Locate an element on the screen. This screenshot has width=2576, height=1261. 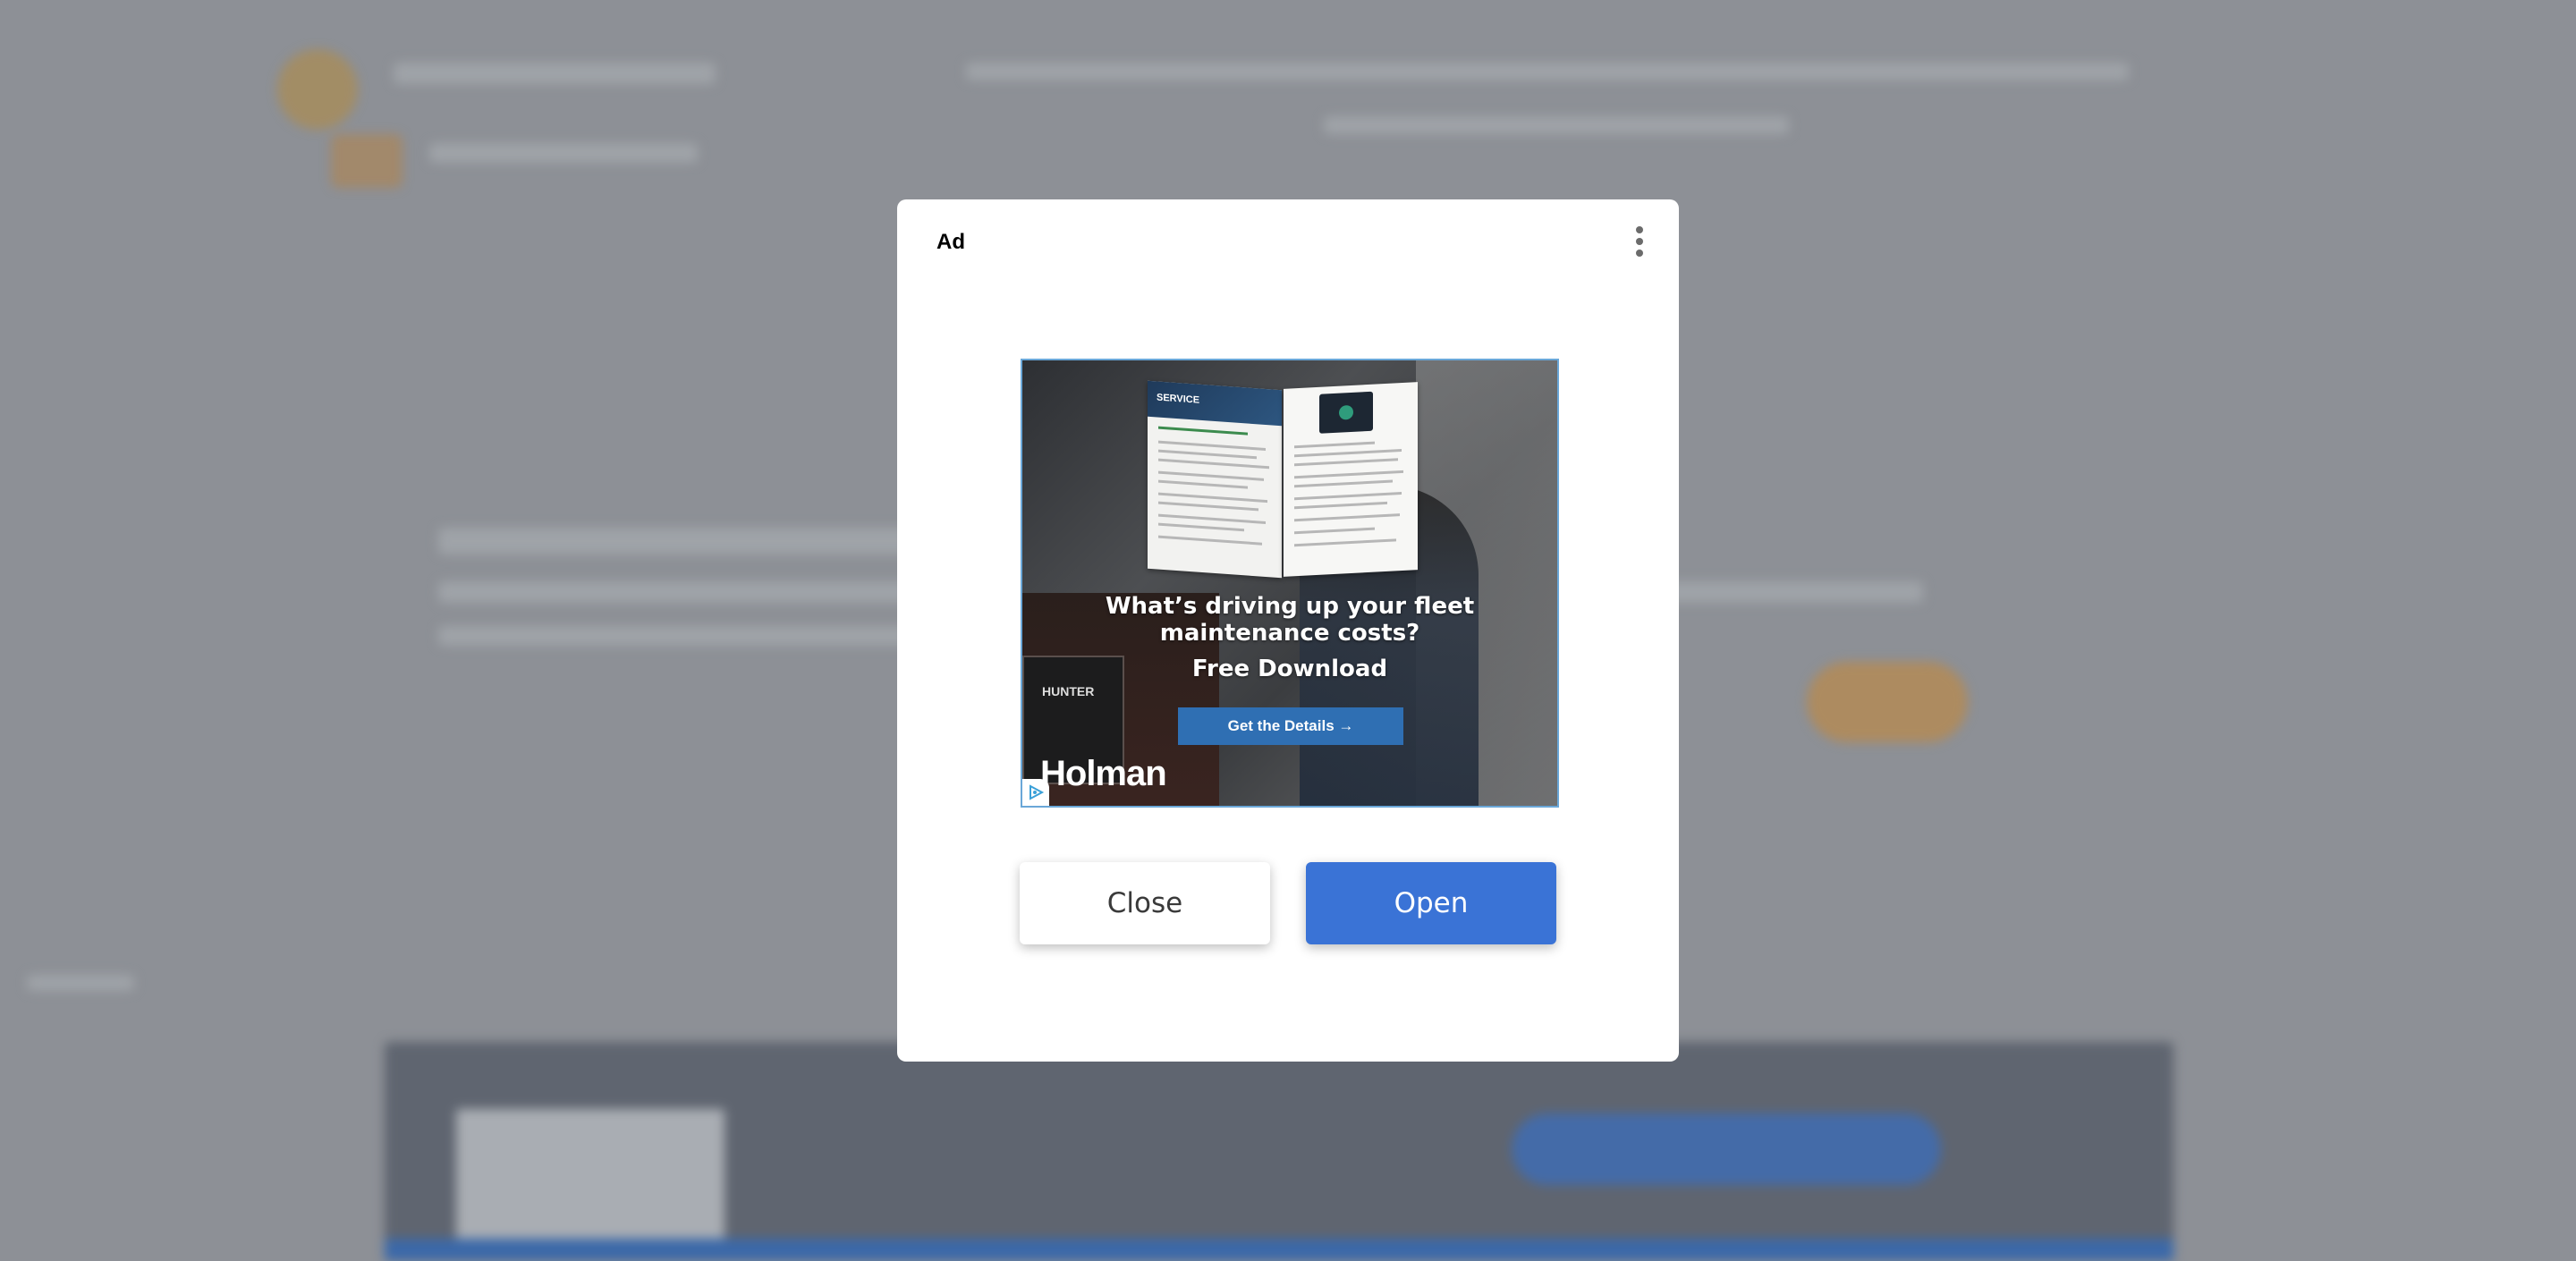
ad-brand-logo: Holman is located at coordinates (1103, 773).